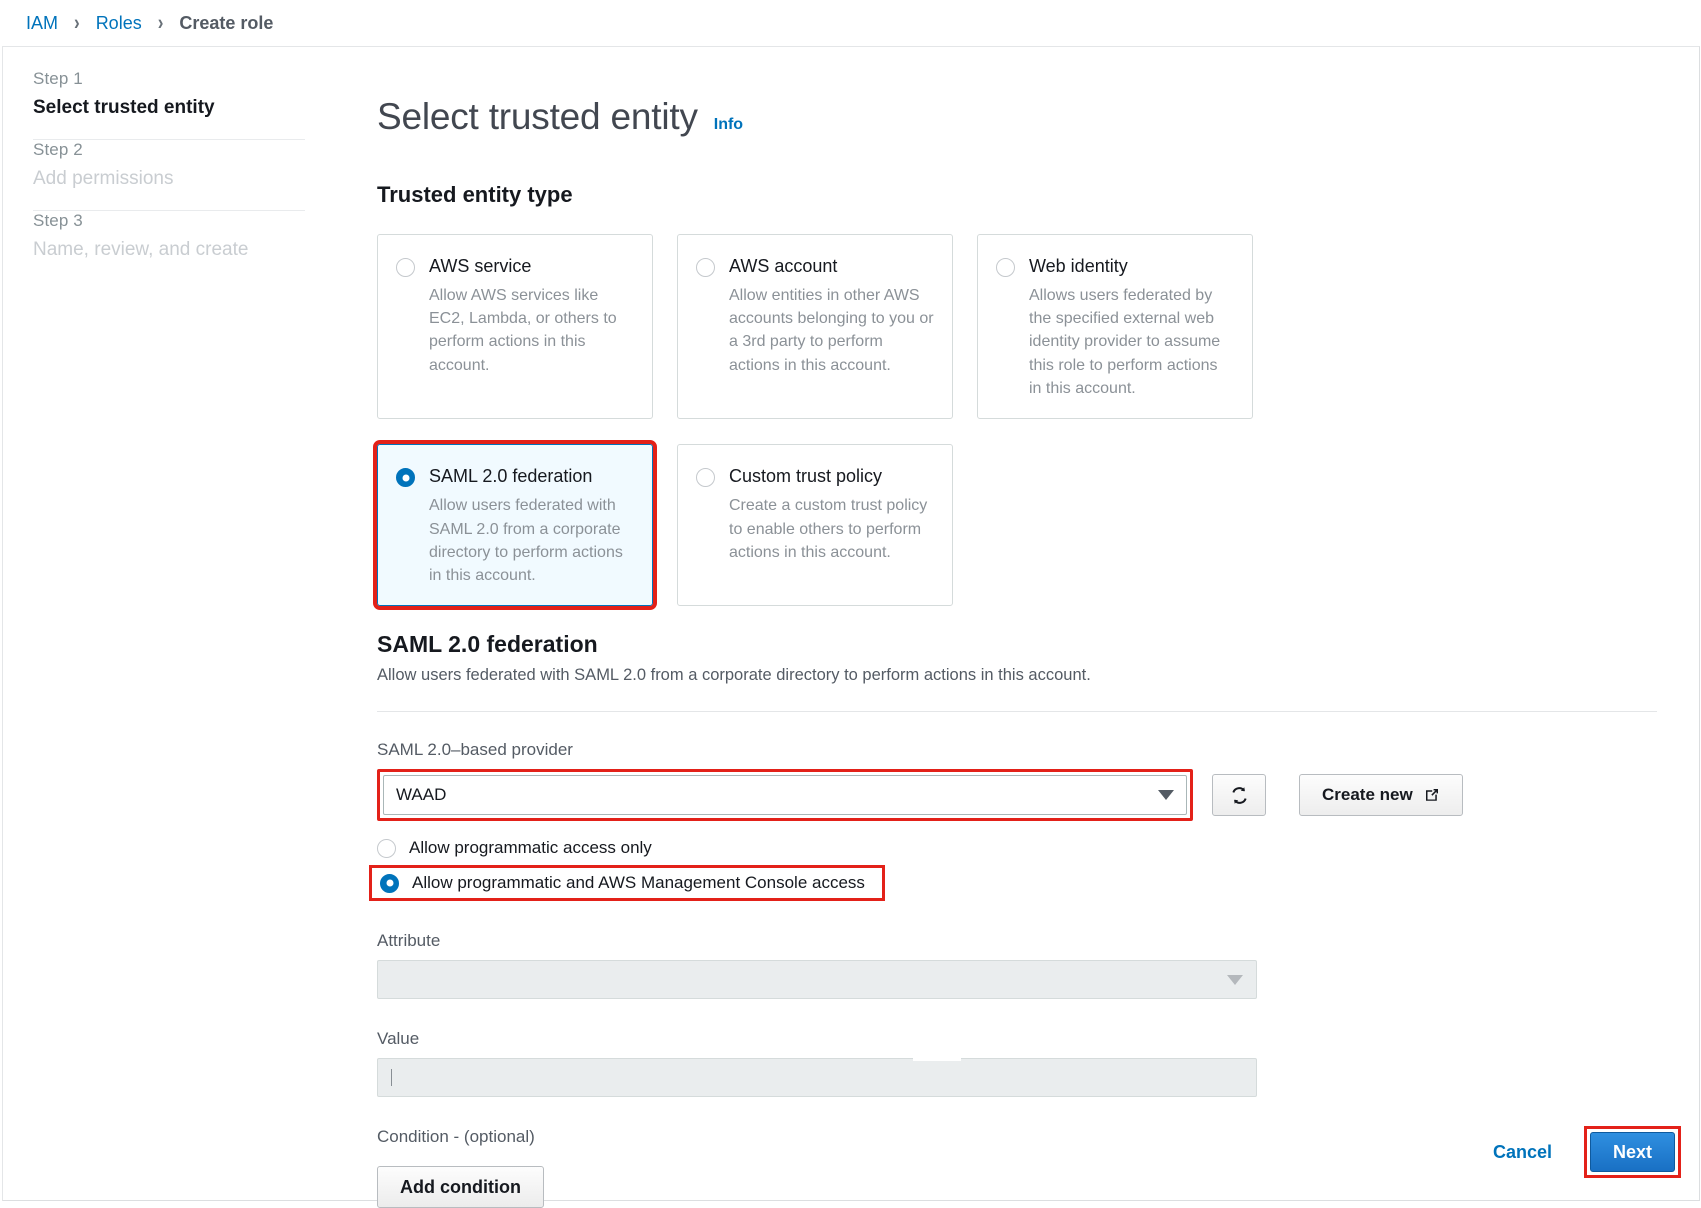 The width and height of the screenshot is (1701, 1208). I want to click on input-notch, so click(937, 1060).